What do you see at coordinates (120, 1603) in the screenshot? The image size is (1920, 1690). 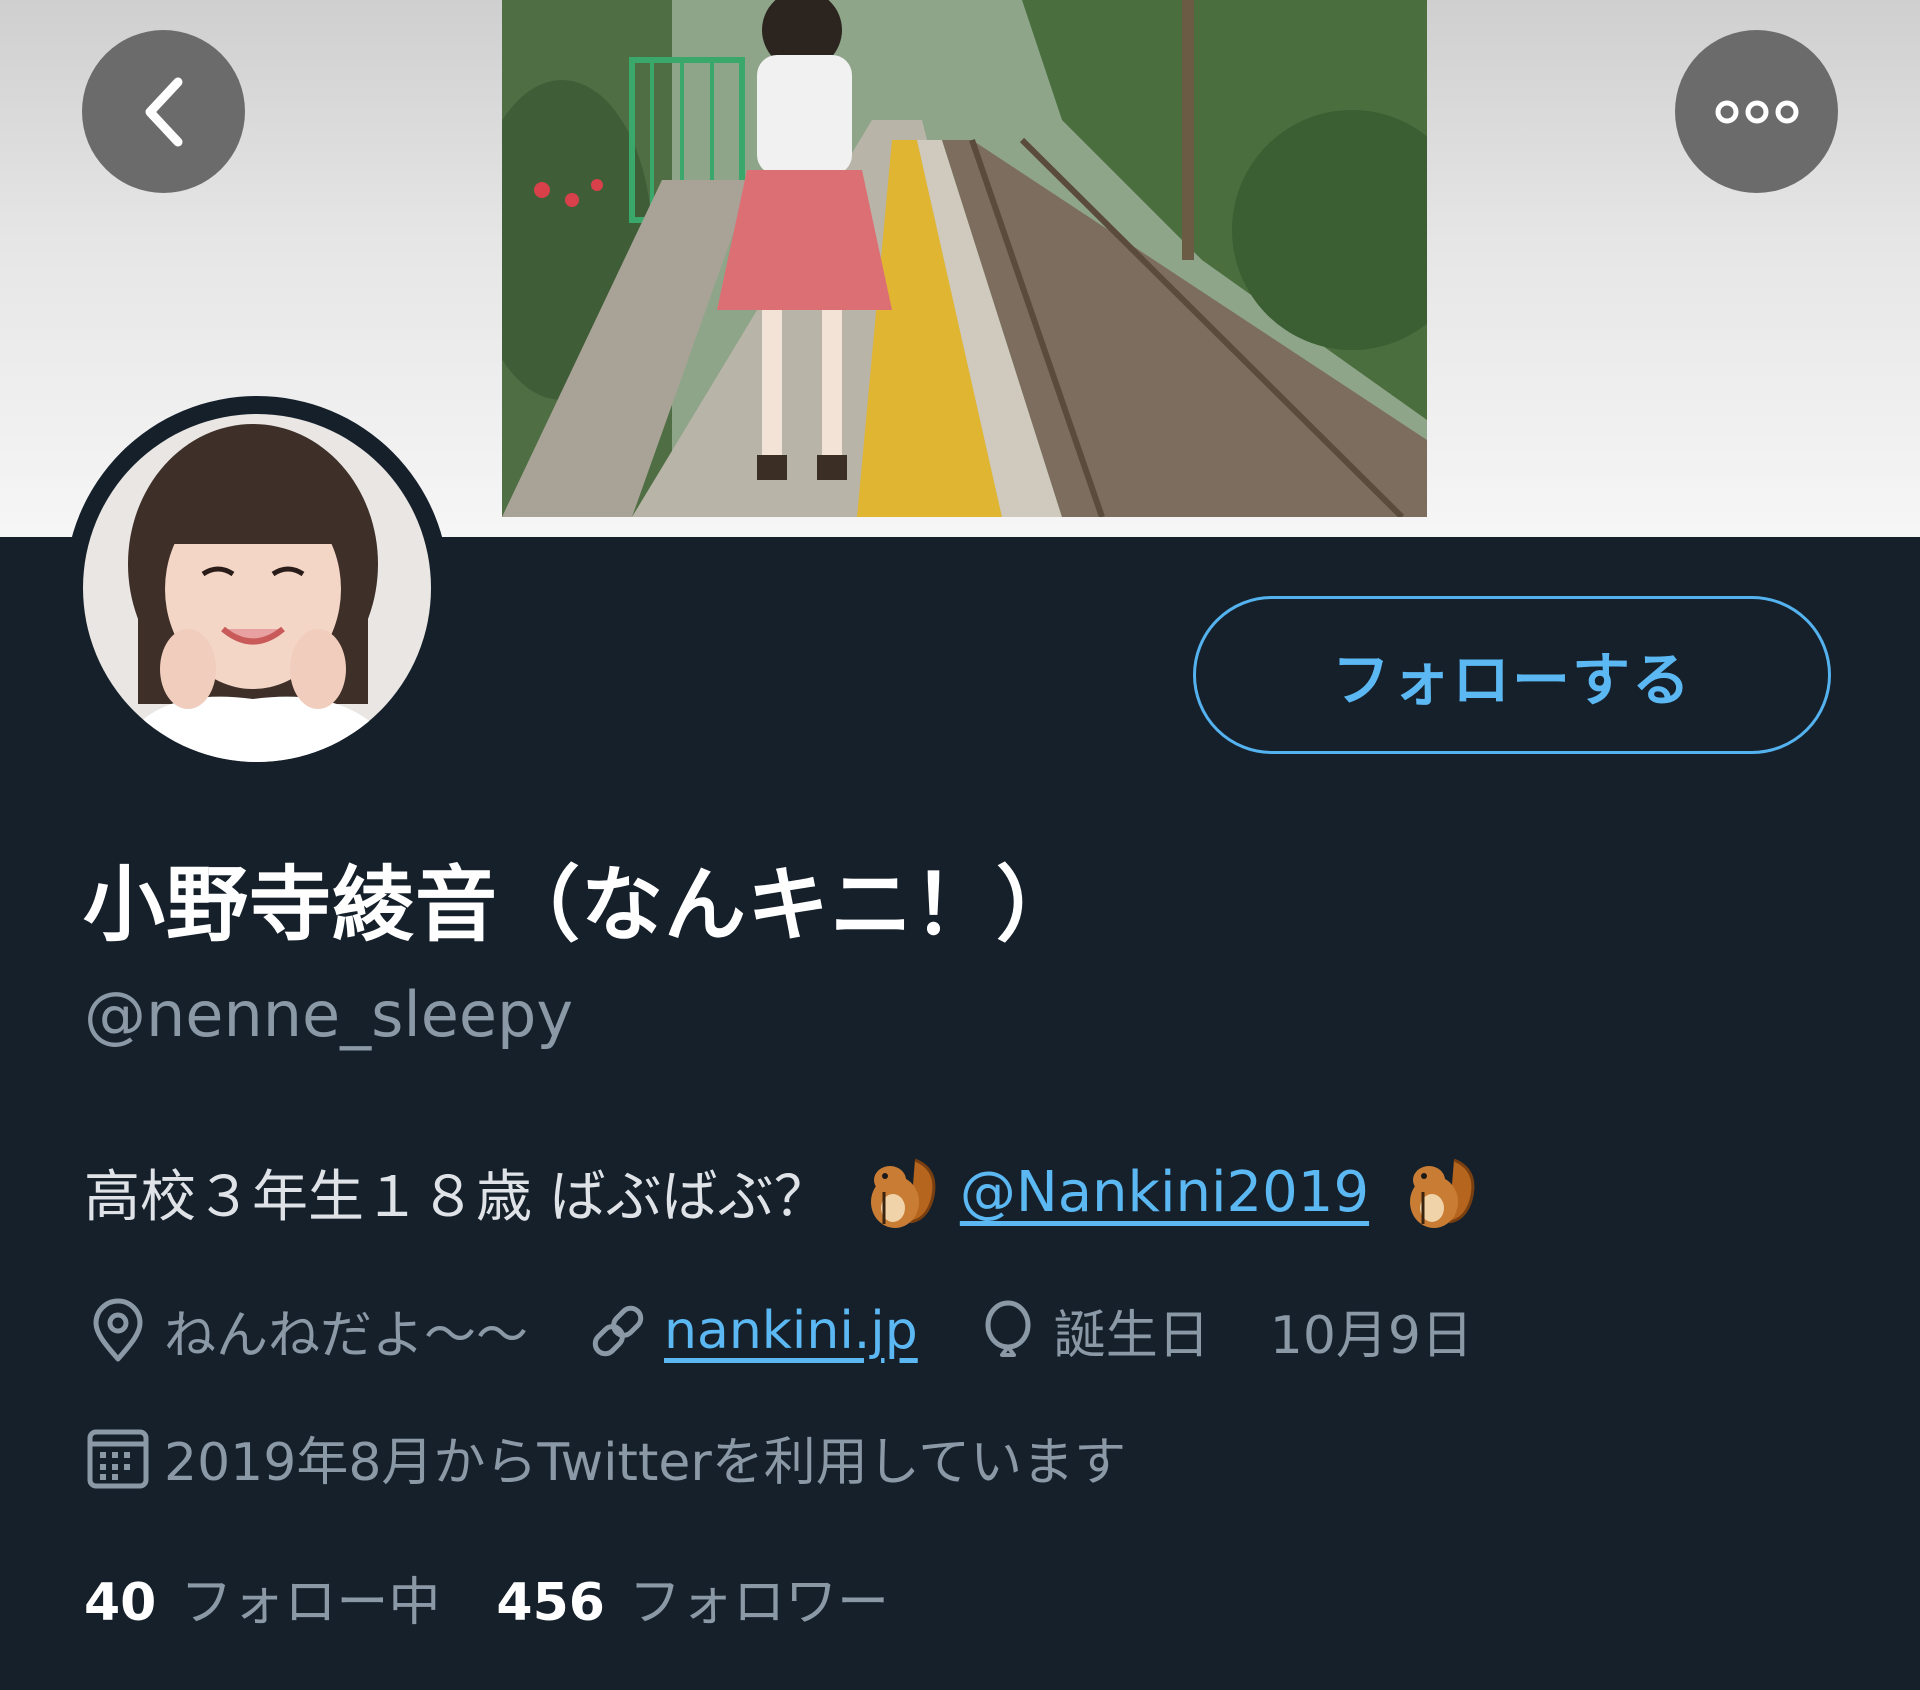 I see `following-count: 40` at bounding box center [120, 1603].